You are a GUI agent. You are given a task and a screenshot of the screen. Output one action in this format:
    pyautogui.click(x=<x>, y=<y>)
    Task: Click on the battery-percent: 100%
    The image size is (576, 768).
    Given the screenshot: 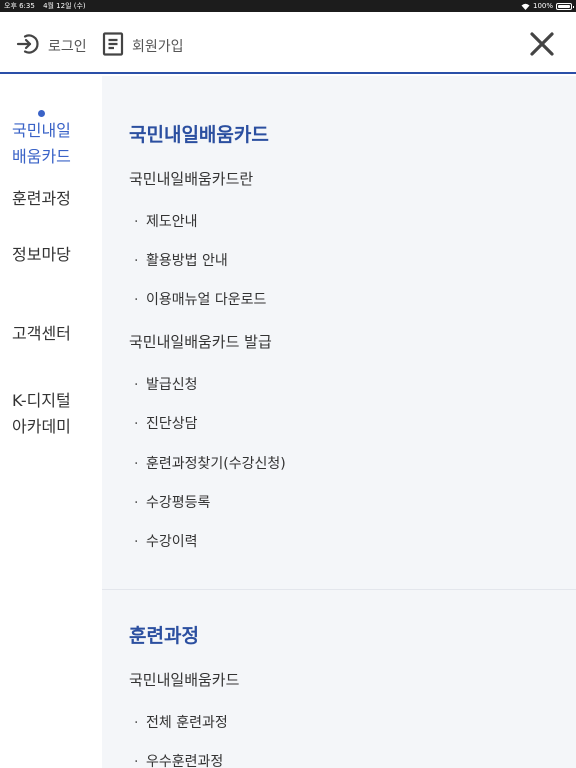 What is the action you would take?
    pyautogui.click(x=542, y=6)
    